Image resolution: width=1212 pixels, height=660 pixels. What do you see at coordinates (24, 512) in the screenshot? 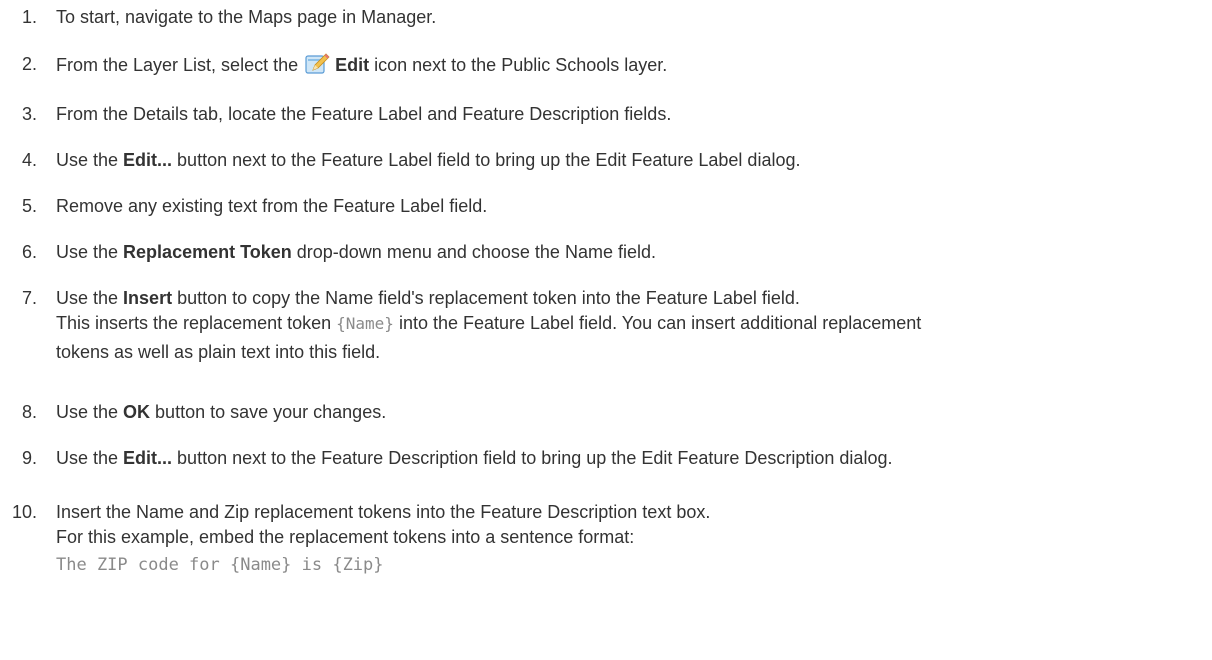
I see `step-number: 10.` at bounding box center [24, 512].